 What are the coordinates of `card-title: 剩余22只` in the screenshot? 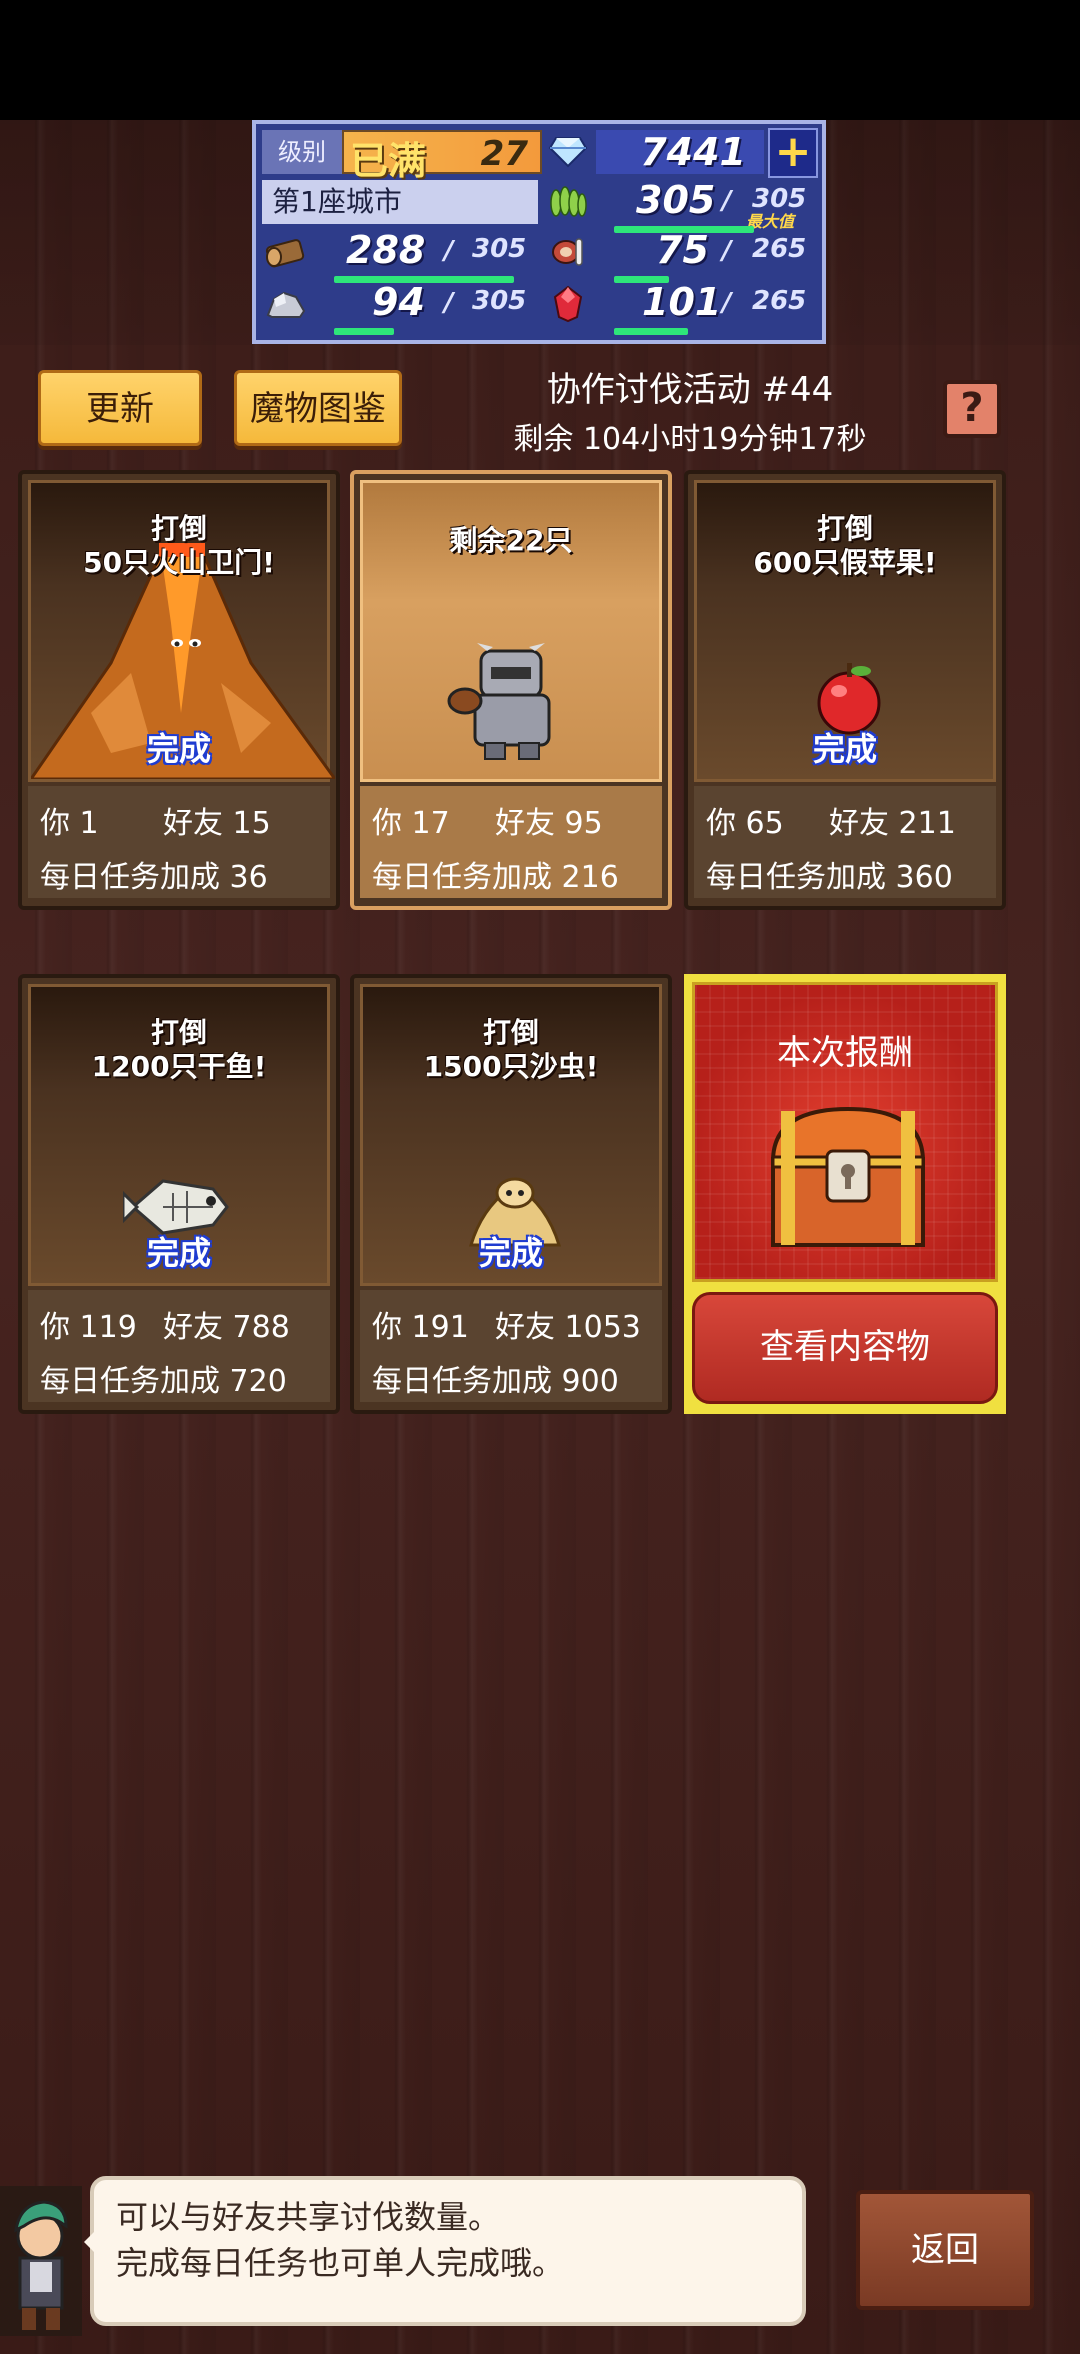 It's located at (511, 541).